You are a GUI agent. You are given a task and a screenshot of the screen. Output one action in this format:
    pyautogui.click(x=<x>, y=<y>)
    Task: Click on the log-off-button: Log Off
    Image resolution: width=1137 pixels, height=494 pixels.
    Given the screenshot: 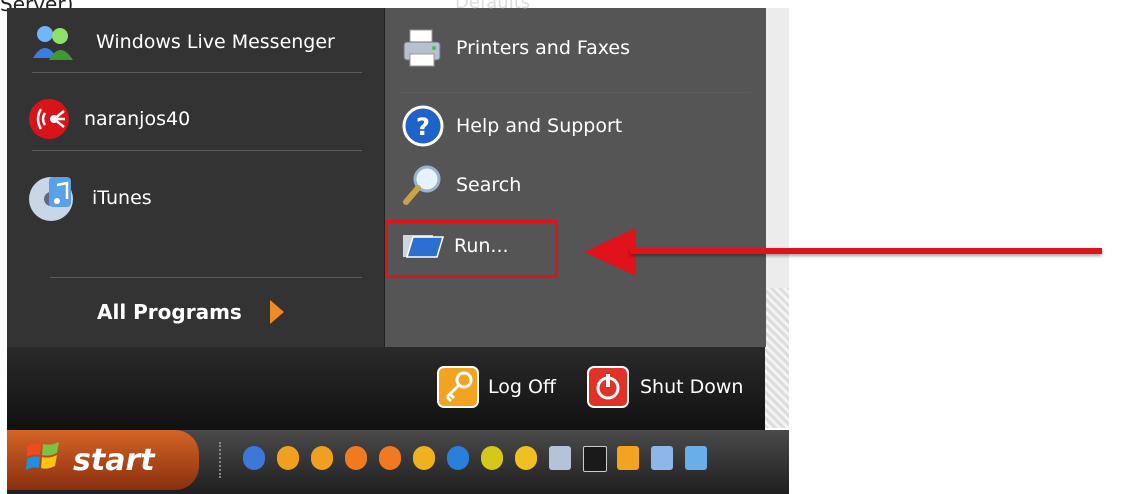 What is the action you would take?
    pyautogui.click(x=496, y=387)
    